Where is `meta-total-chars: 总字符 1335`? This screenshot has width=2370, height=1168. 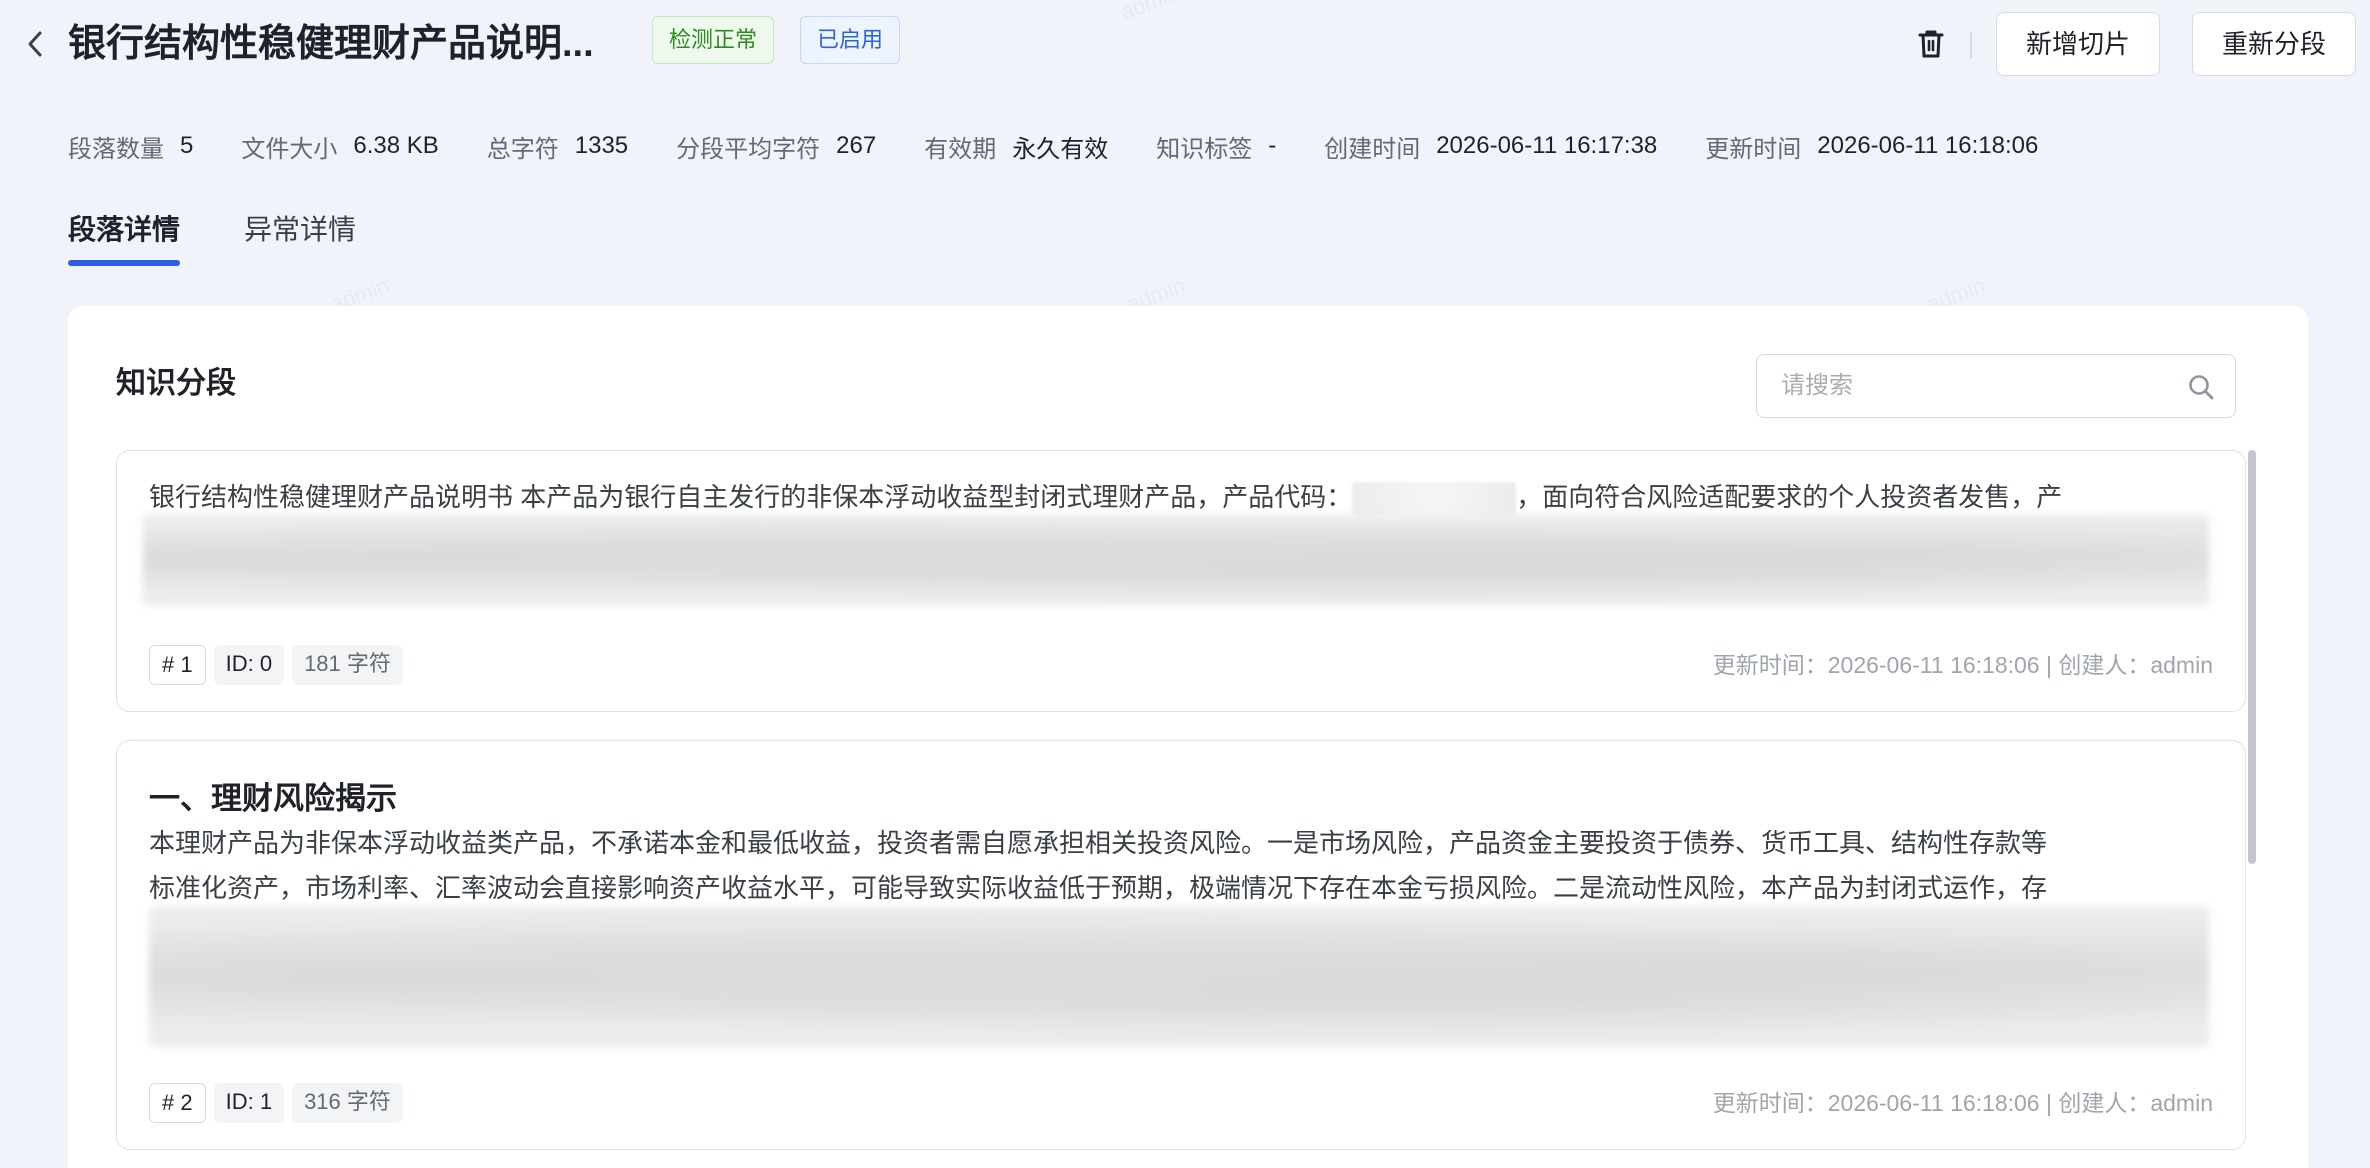 meta-total-chars: 总字符 1335 is located at coordinates (557, 146).